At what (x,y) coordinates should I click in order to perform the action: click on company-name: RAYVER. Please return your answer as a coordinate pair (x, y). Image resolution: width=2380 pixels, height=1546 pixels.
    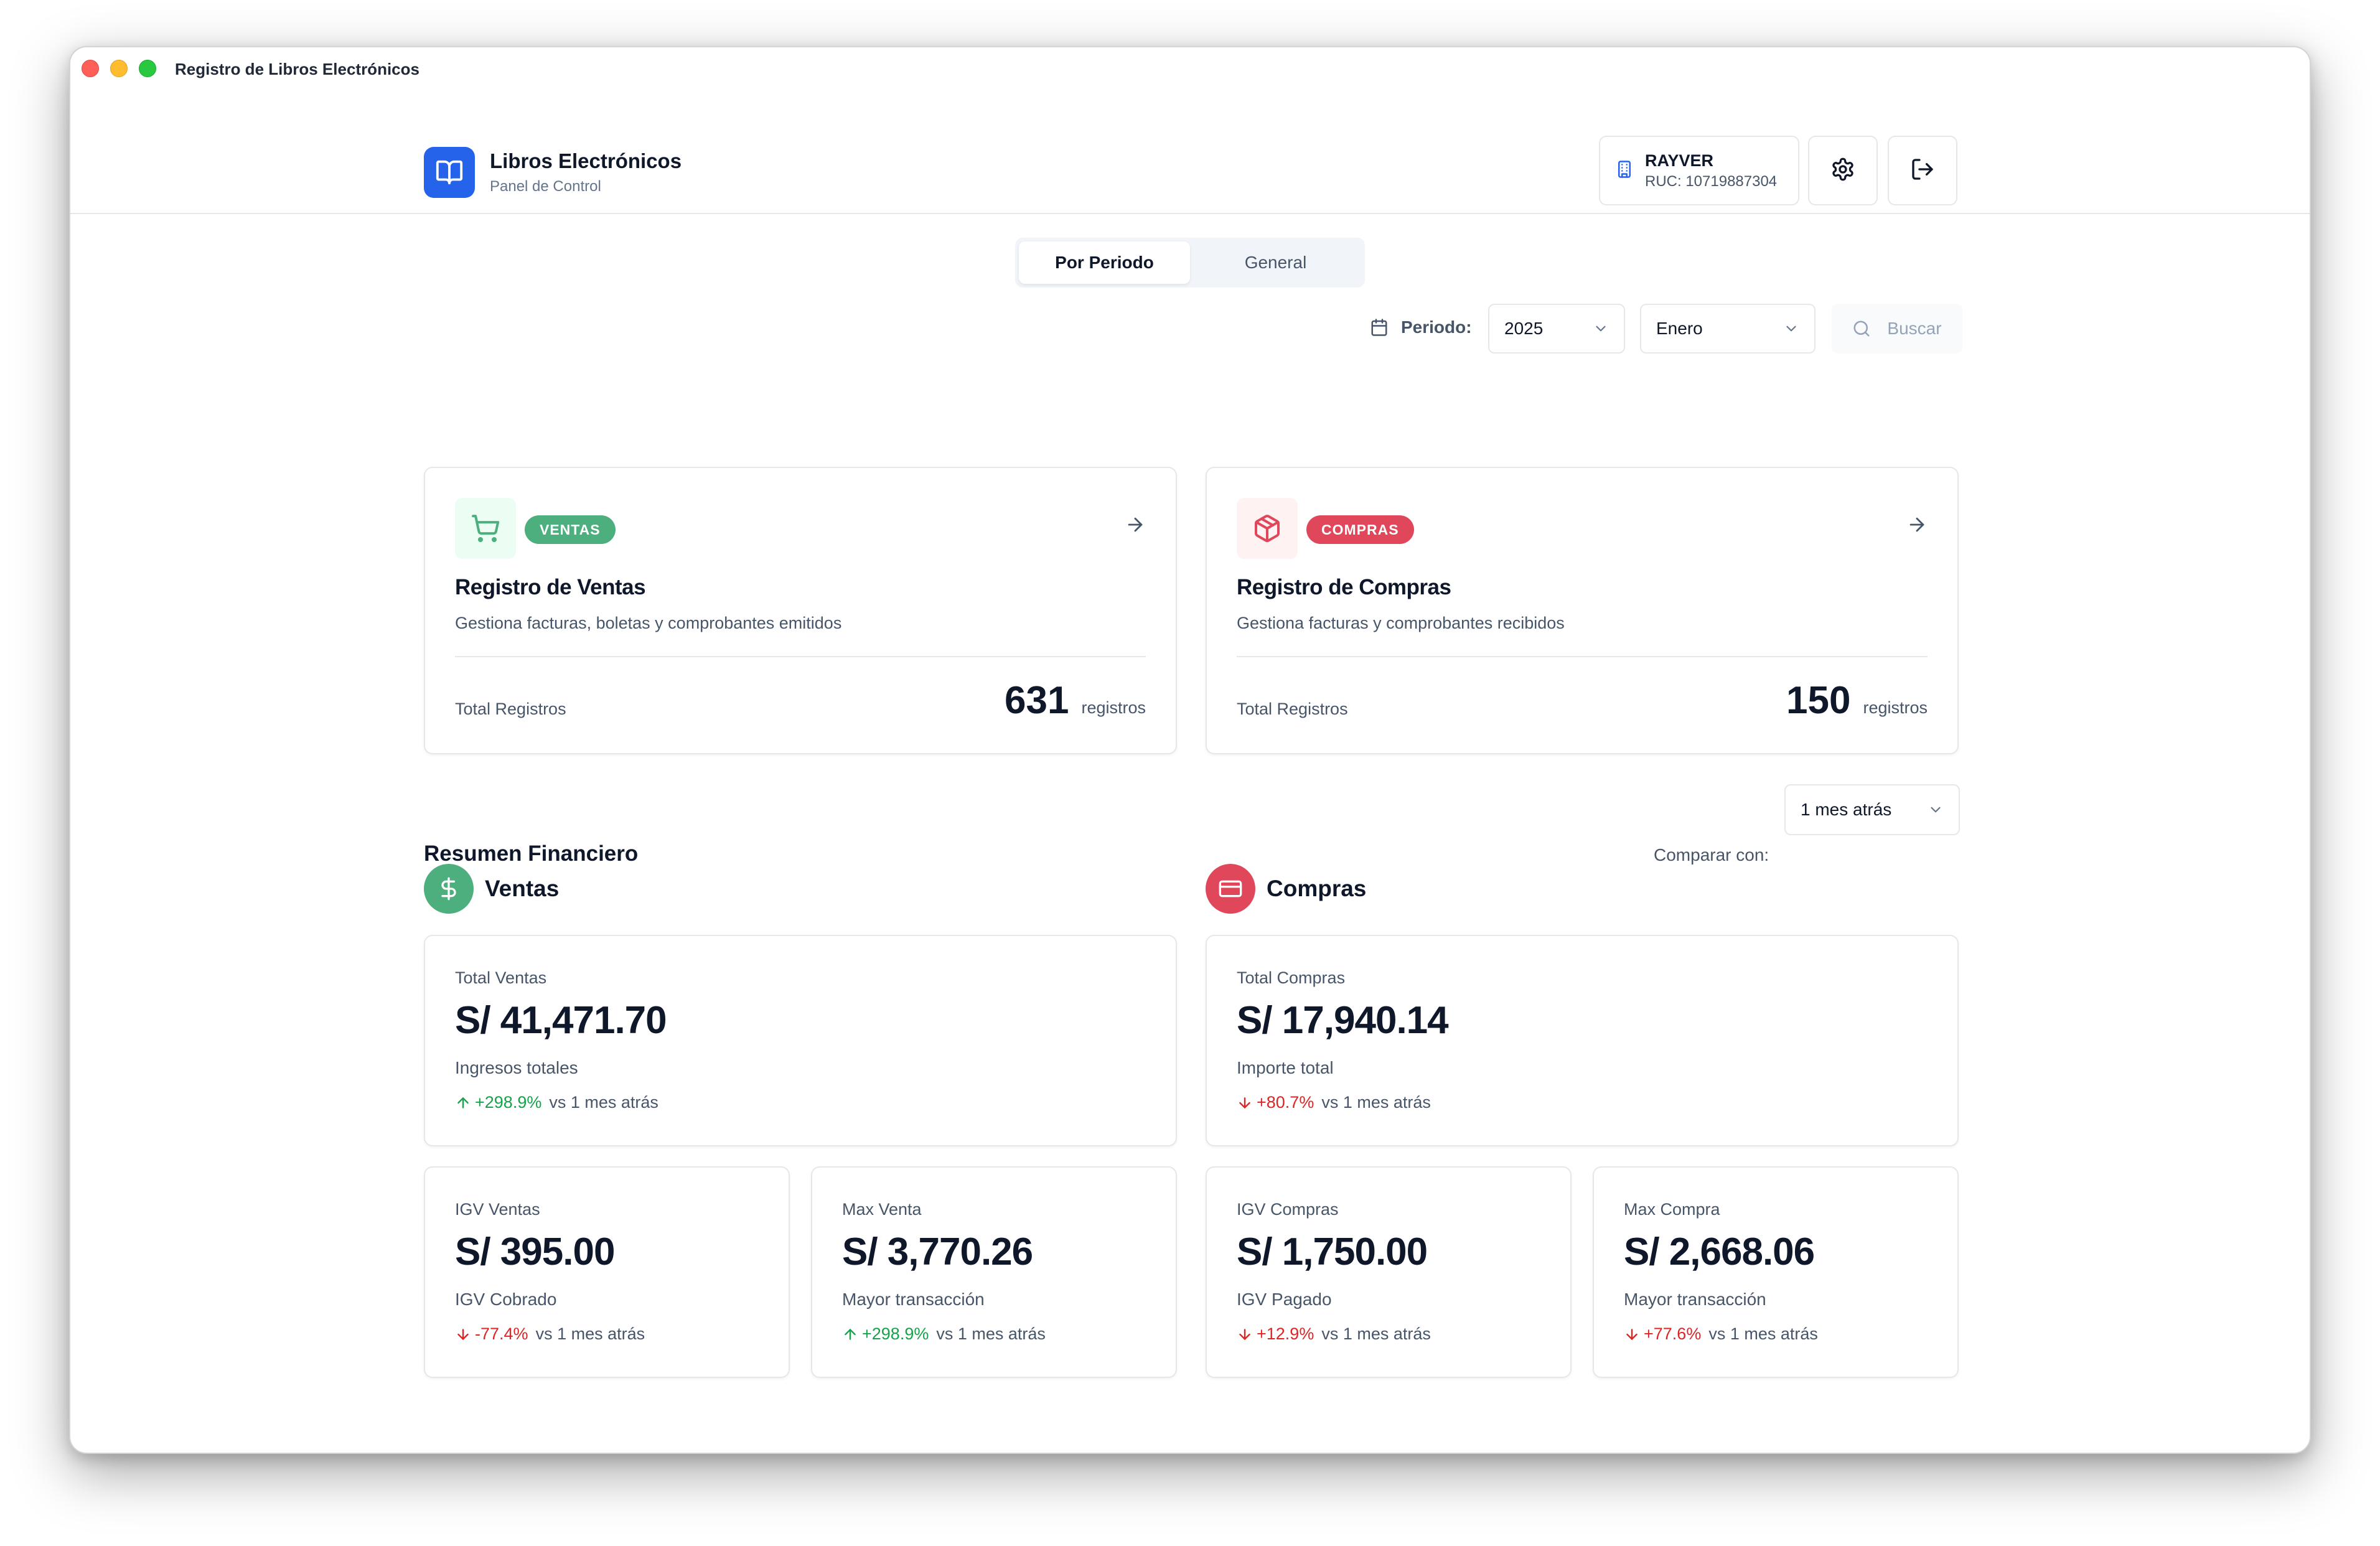
    Looking at the image, I should click on (1680, 160).